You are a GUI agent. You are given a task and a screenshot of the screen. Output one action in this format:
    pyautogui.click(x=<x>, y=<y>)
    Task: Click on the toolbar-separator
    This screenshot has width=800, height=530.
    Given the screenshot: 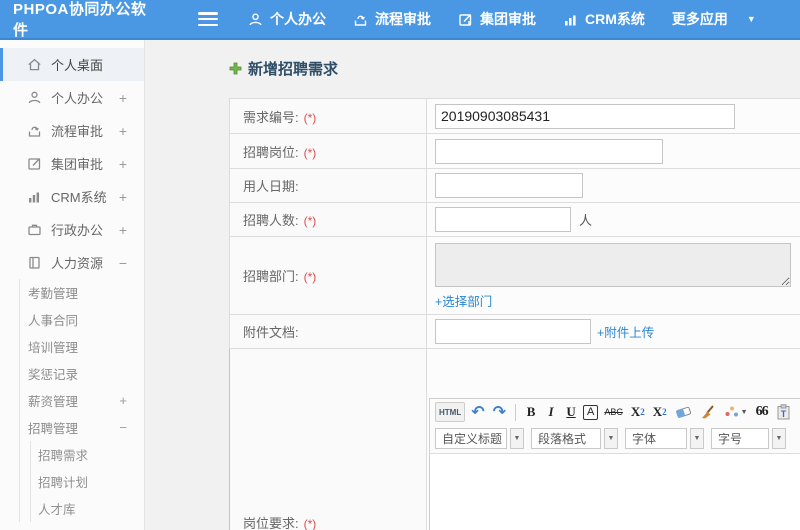 What is the action you would take?
    pyautogui.click(x=516, y=412)
    